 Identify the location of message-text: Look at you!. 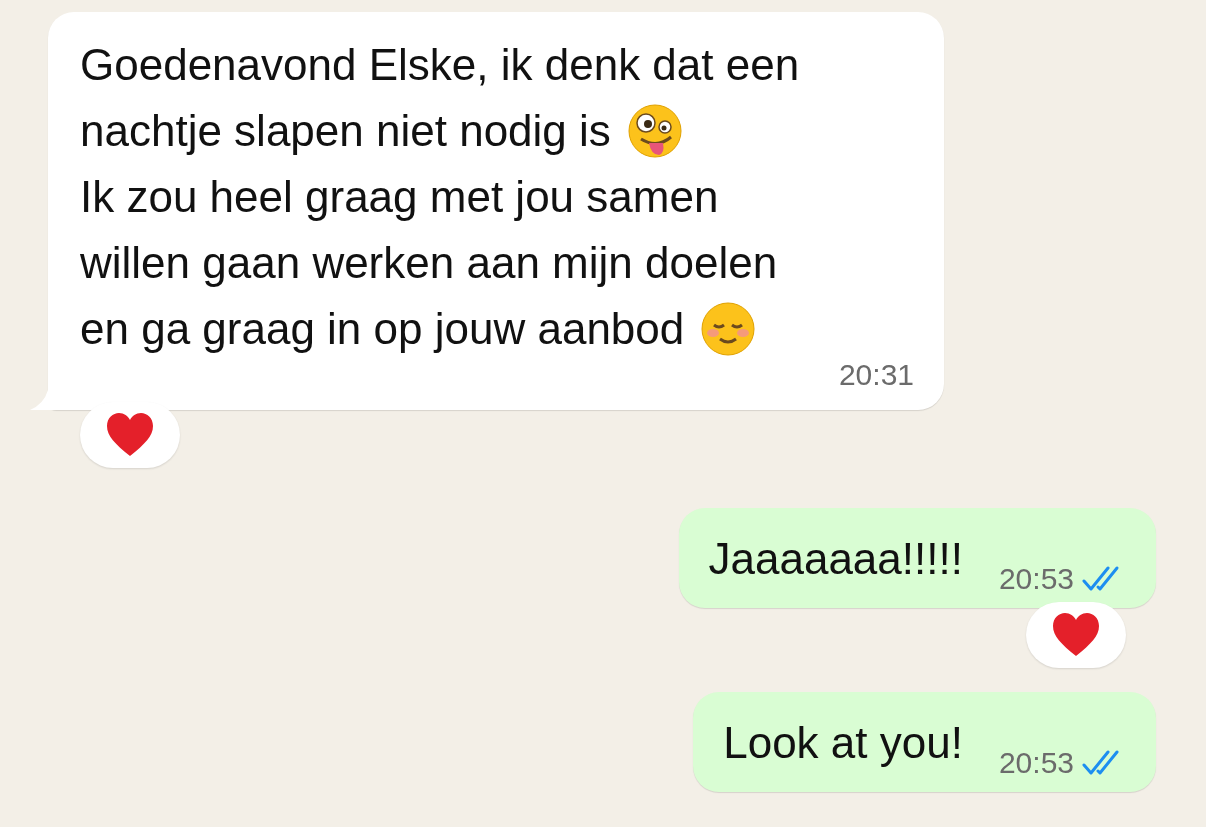
(843, 743).